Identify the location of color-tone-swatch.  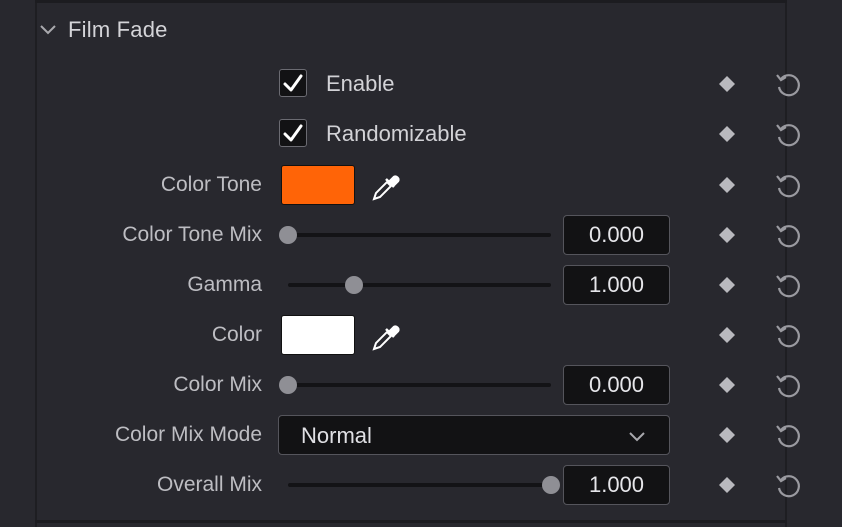
(318, 185).